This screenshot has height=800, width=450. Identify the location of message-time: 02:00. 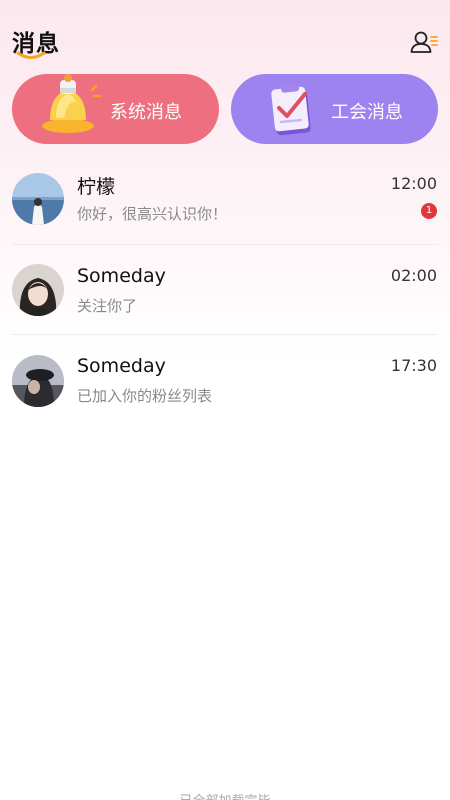
(413, 275).